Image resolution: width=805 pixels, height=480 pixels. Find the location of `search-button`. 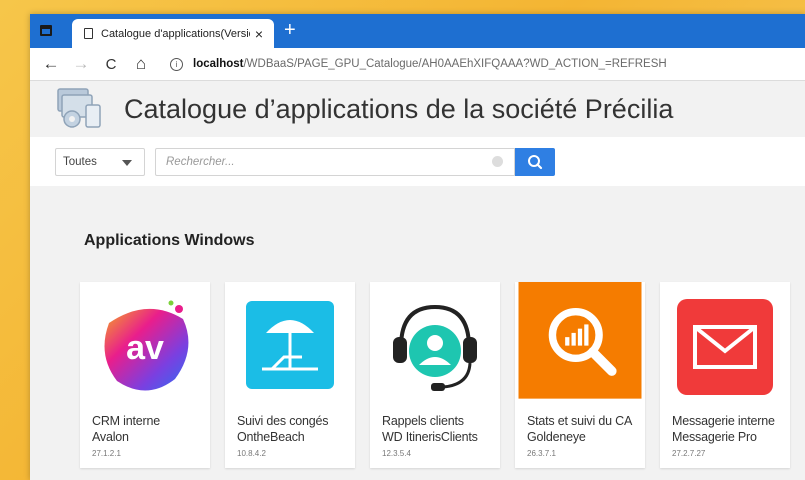

search-button is located at coordinates (535, 162).